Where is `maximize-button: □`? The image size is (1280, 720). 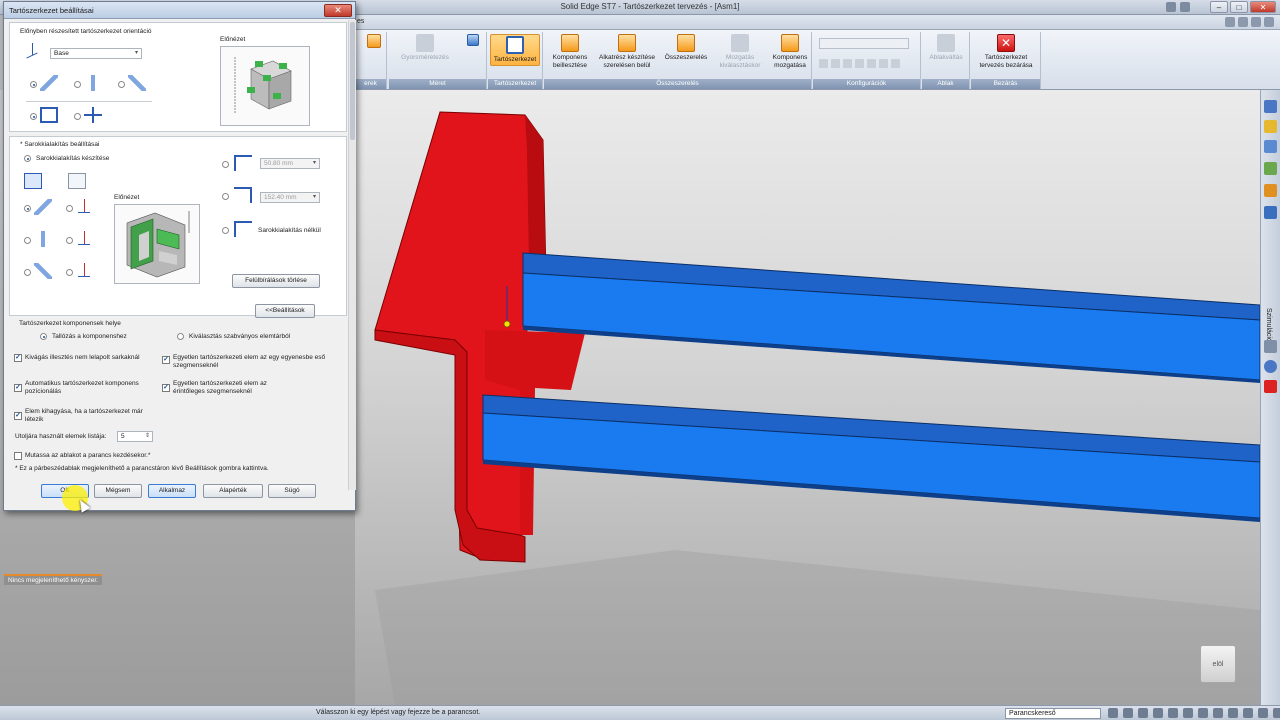
maximize-button: □ is located at coordinates (1239, 7).